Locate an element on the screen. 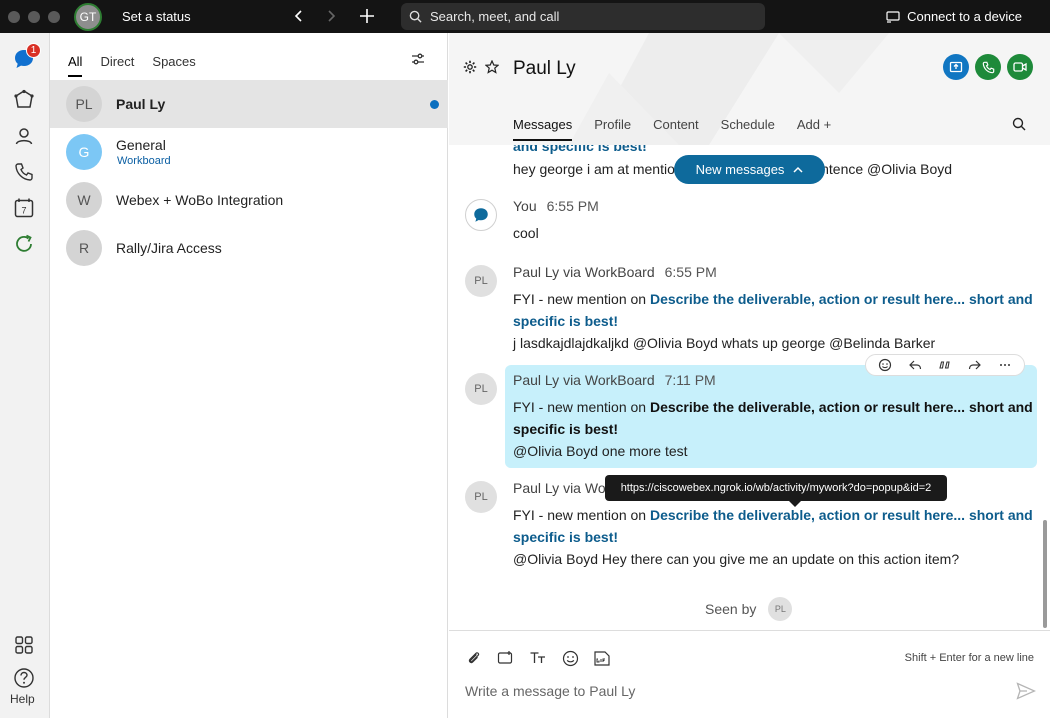  forward-message-icon is located at coordinates (975, 365).